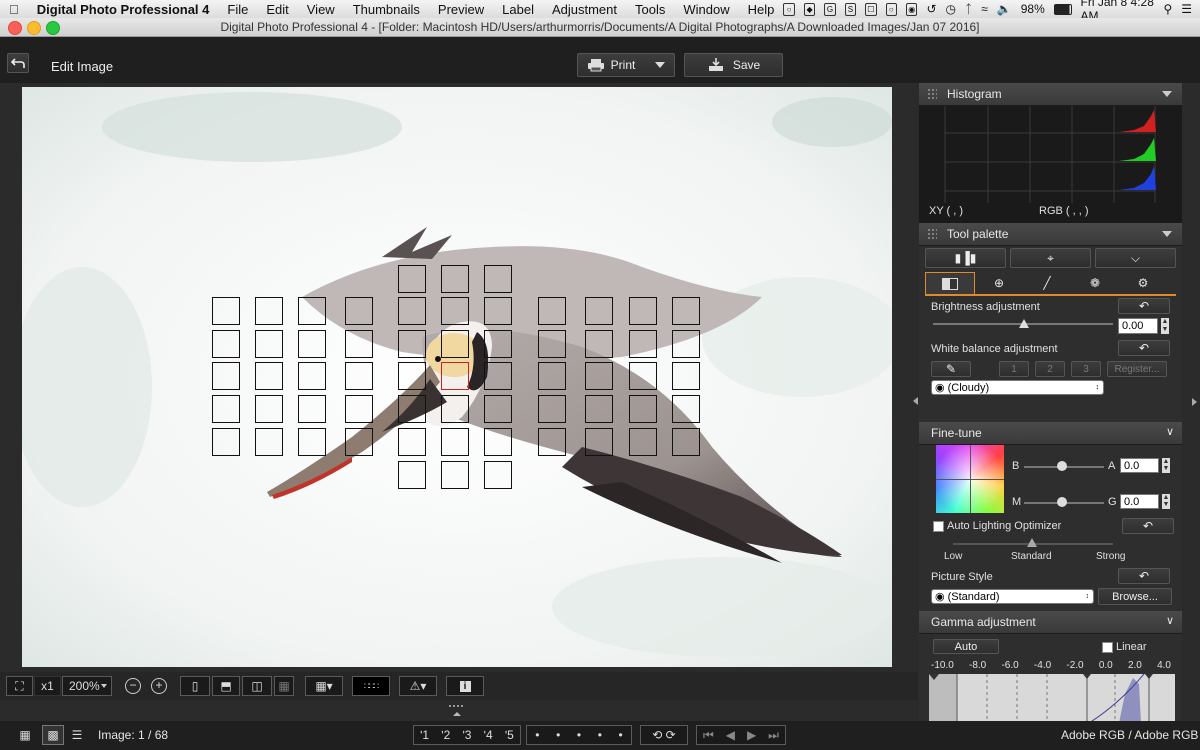  I want to click on white-balance-reset-button: ↶, so click(1144, 348).